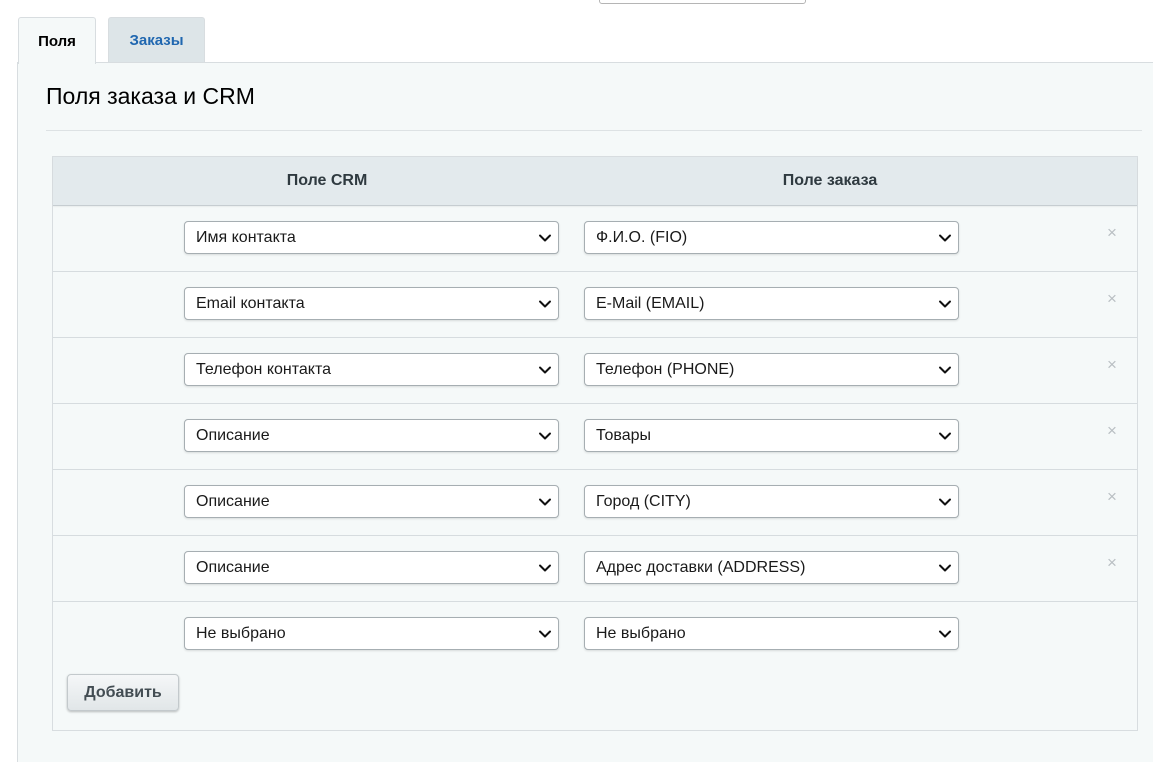 This screenshot has width=1153, height=762. I want to click on order-field-select: Город (CITY), so click(771, 501).